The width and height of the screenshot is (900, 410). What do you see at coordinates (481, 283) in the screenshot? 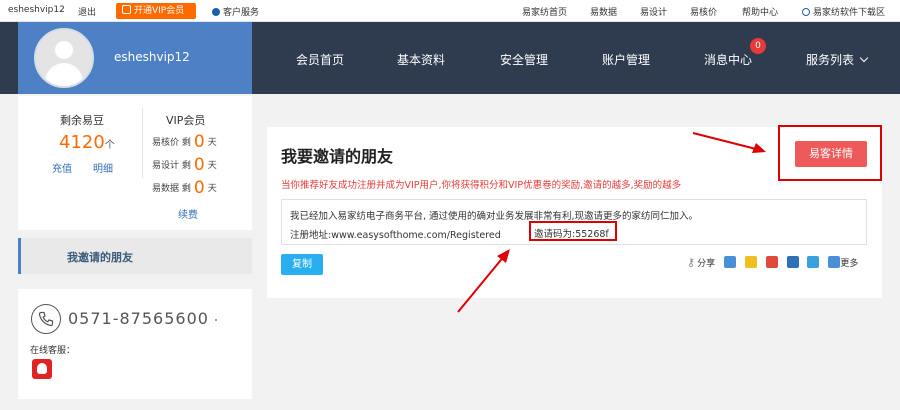
I see `arrow-to-code` at bounding box center [481, 283].